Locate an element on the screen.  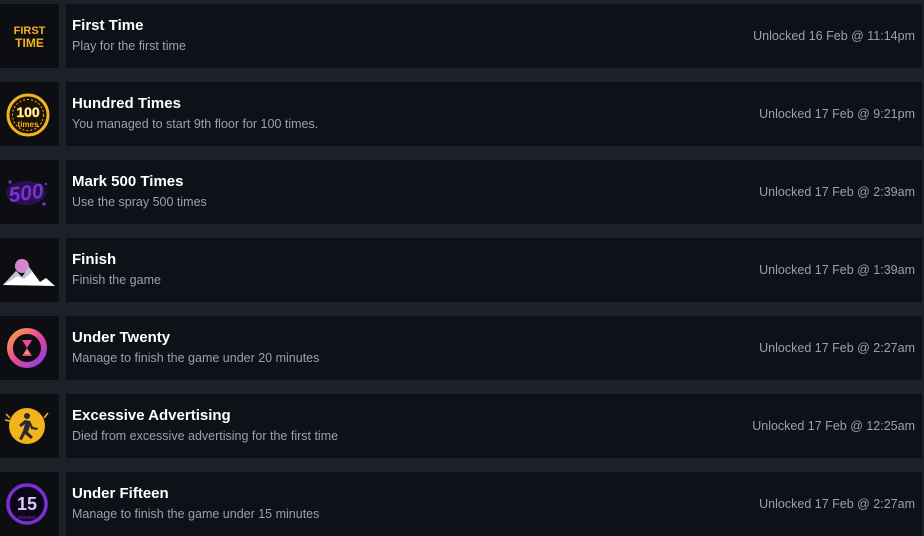
hourglass-ring-icon is located at coordinates (27, 348).